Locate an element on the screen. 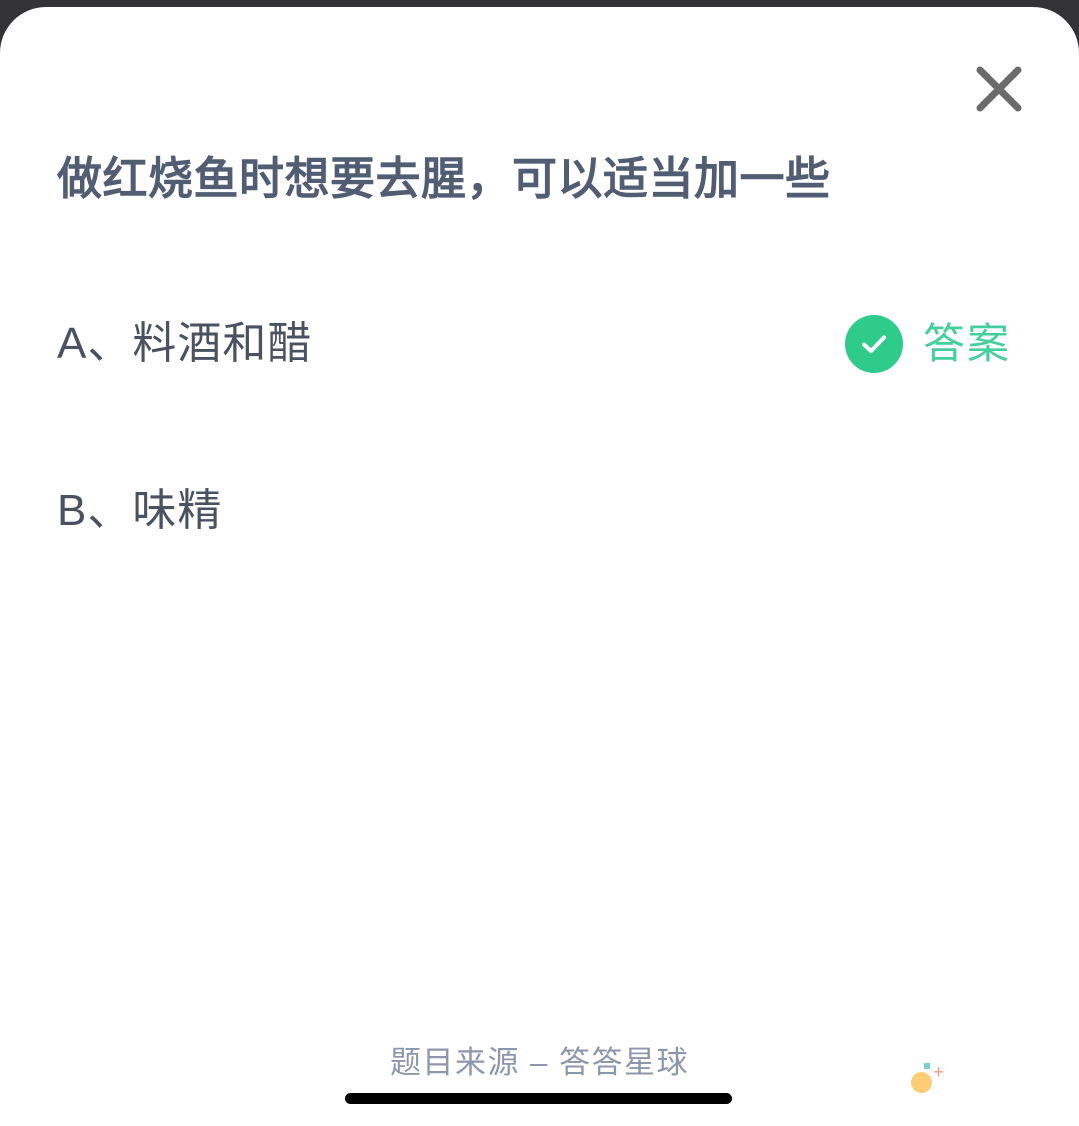  option-row-a: A、料酒和醋 答案 is located at coordinates (539, 344).